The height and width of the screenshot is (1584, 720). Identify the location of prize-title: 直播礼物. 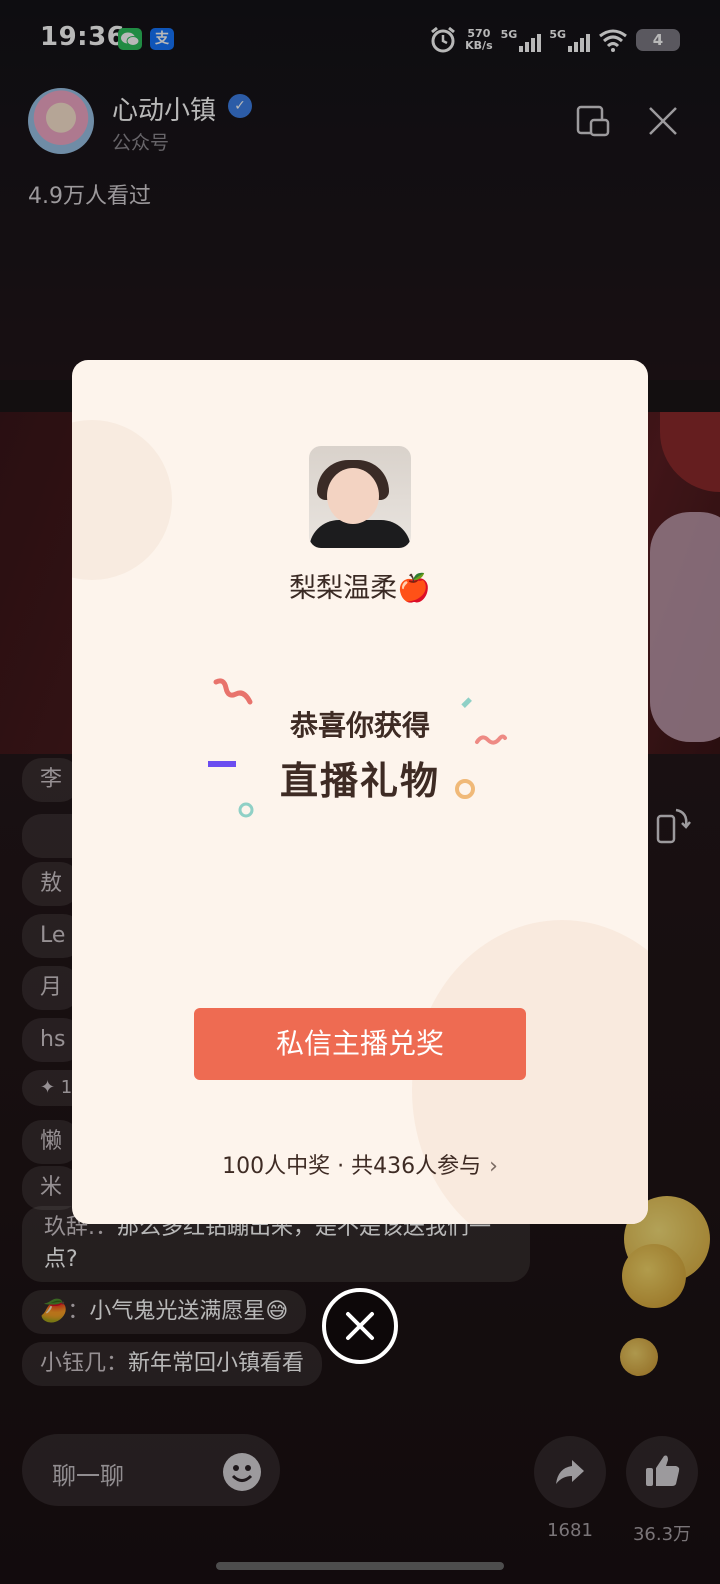
(359, 781).